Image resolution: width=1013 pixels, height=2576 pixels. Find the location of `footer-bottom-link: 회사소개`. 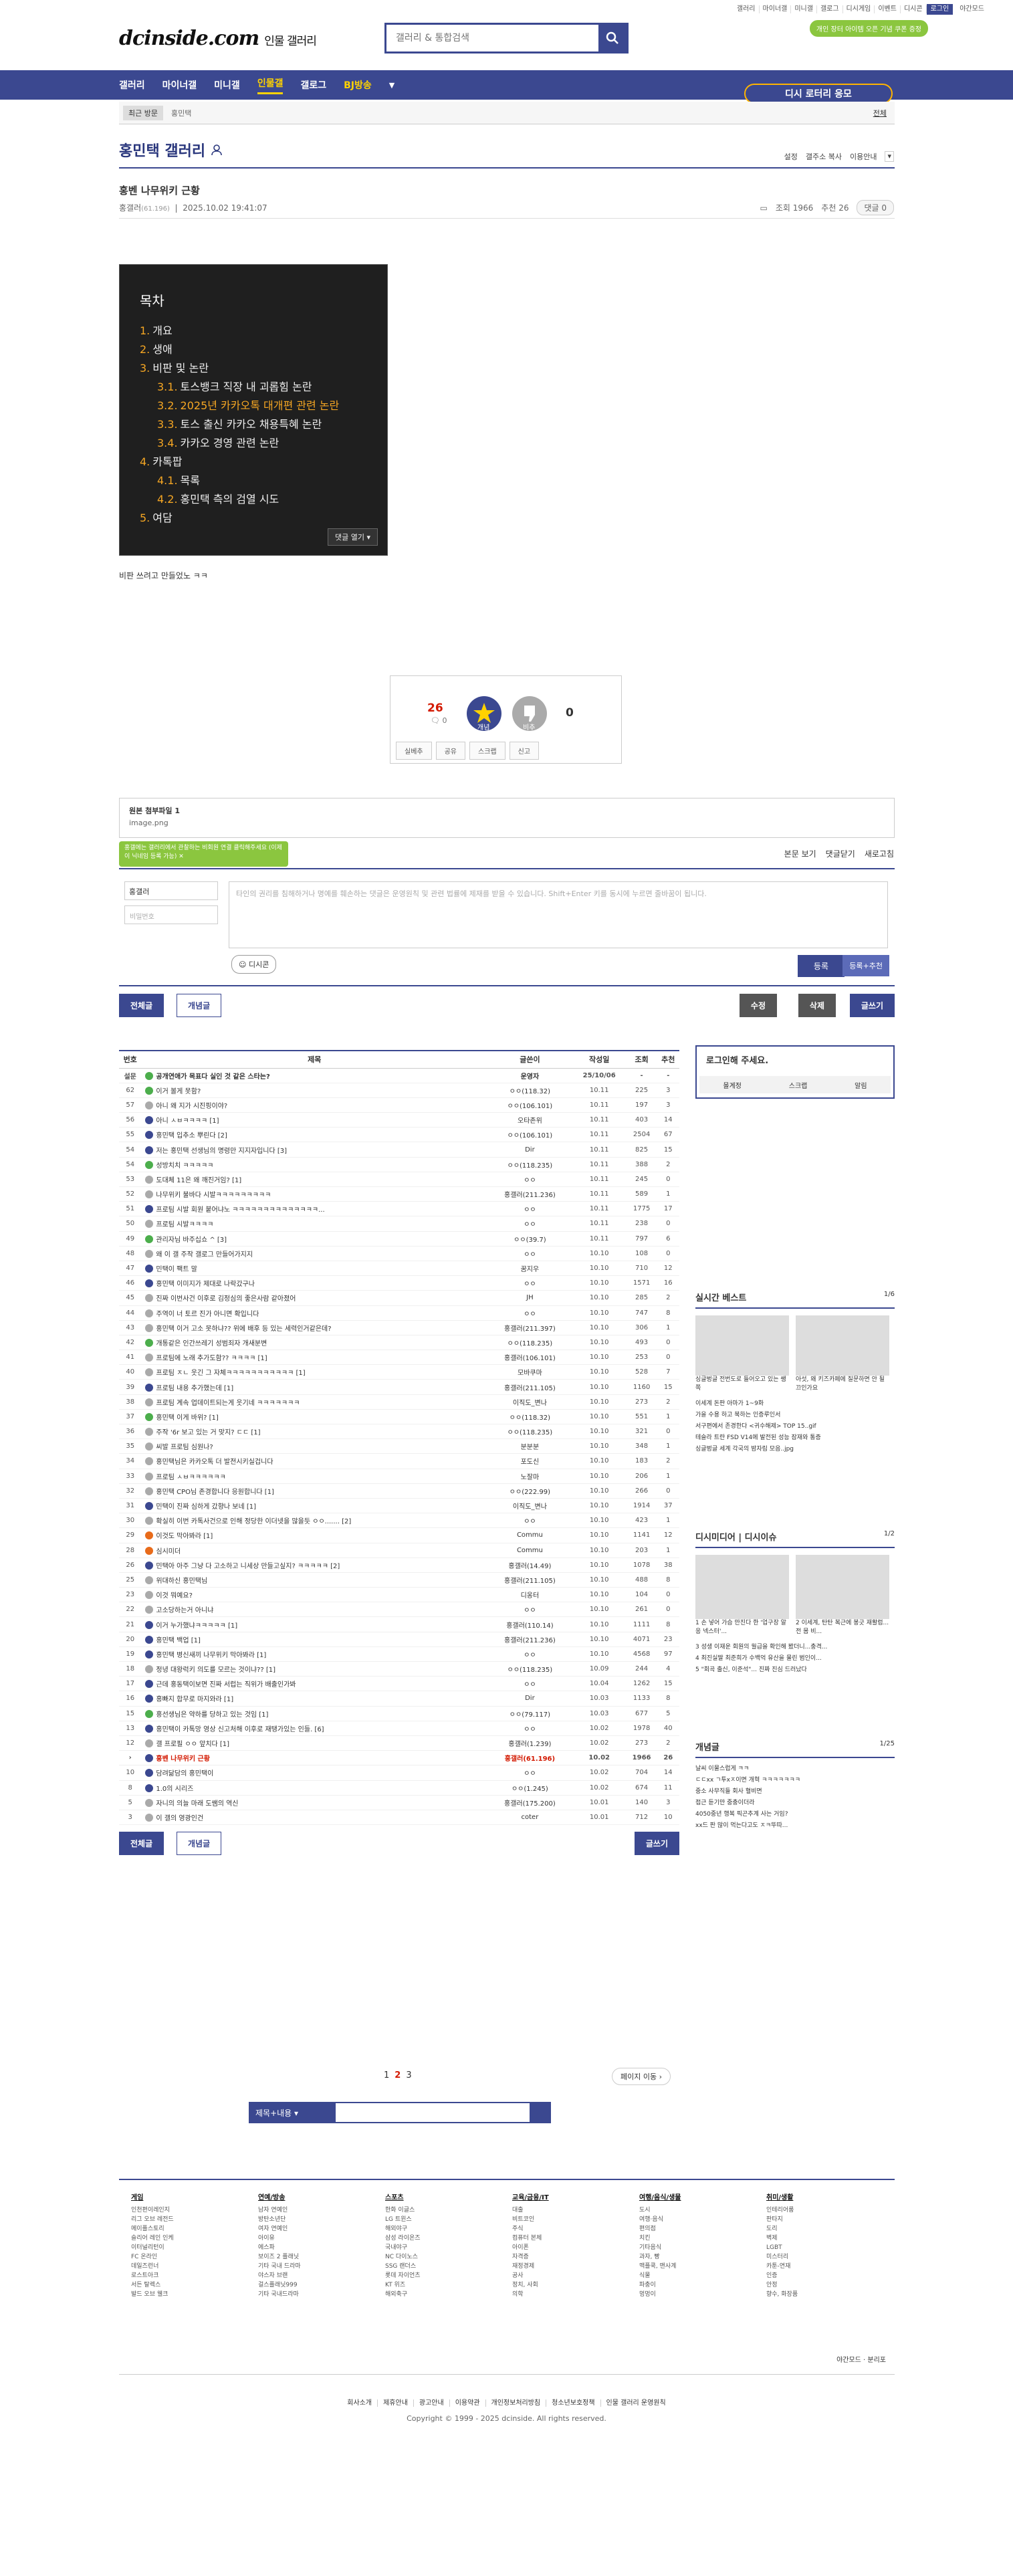

footer-bottom-link: 회사소개 is located at coordinates (360, 2403).